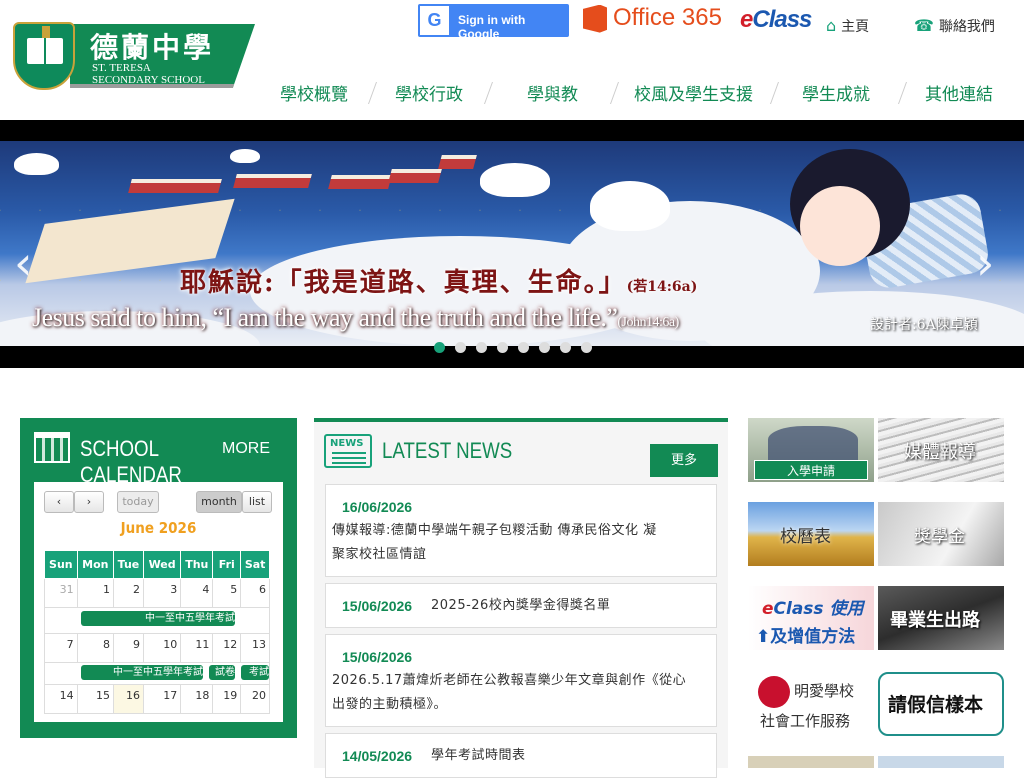 The width and height of the screenshot is (1024, 778). What do you see at coordinates (648, 322) in the screenshot?
I see `verse-en-ref: (John14:6a)` at bounding box center [648, 322].